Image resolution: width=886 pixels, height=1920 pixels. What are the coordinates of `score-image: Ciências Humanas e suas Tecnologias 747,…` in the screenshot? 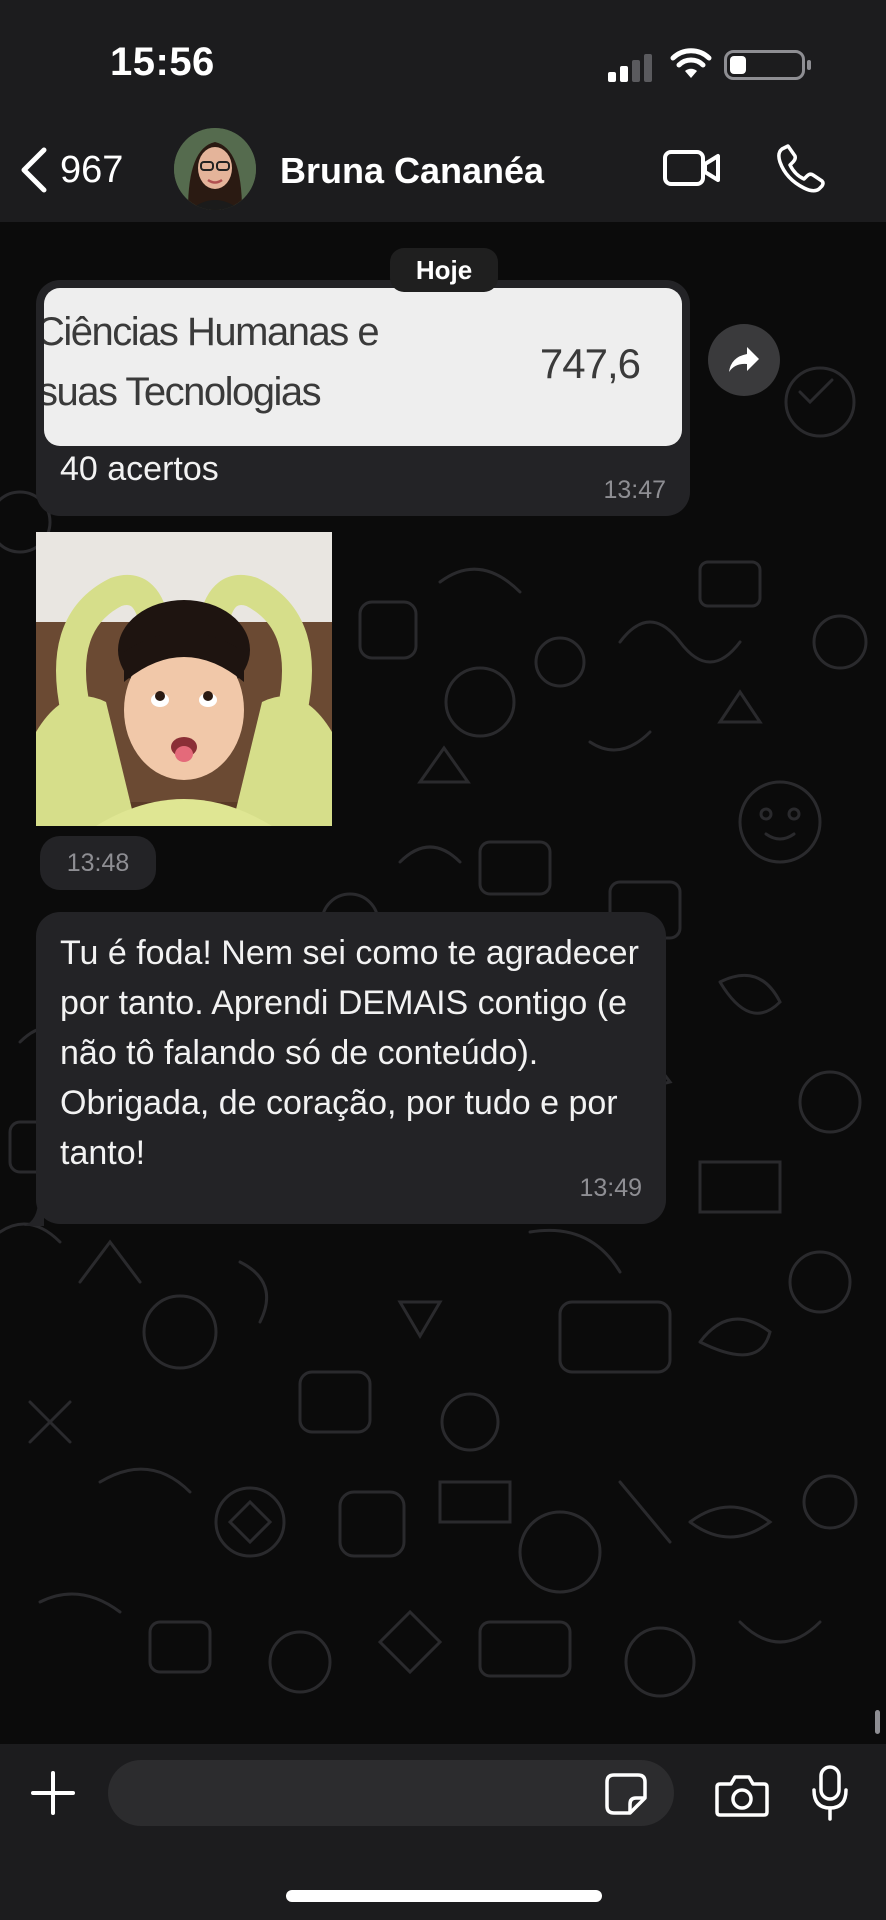 It's located at (363, 367).